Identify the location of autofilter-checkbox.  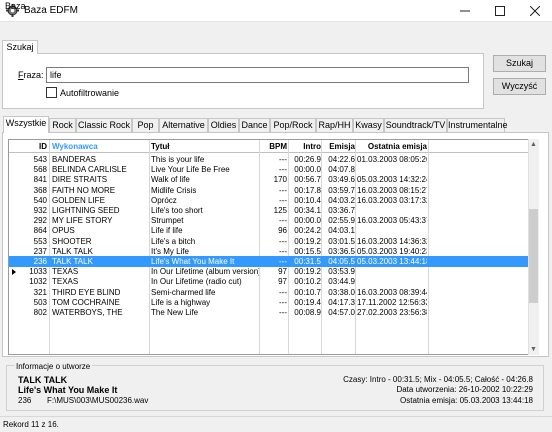
(51, 92).